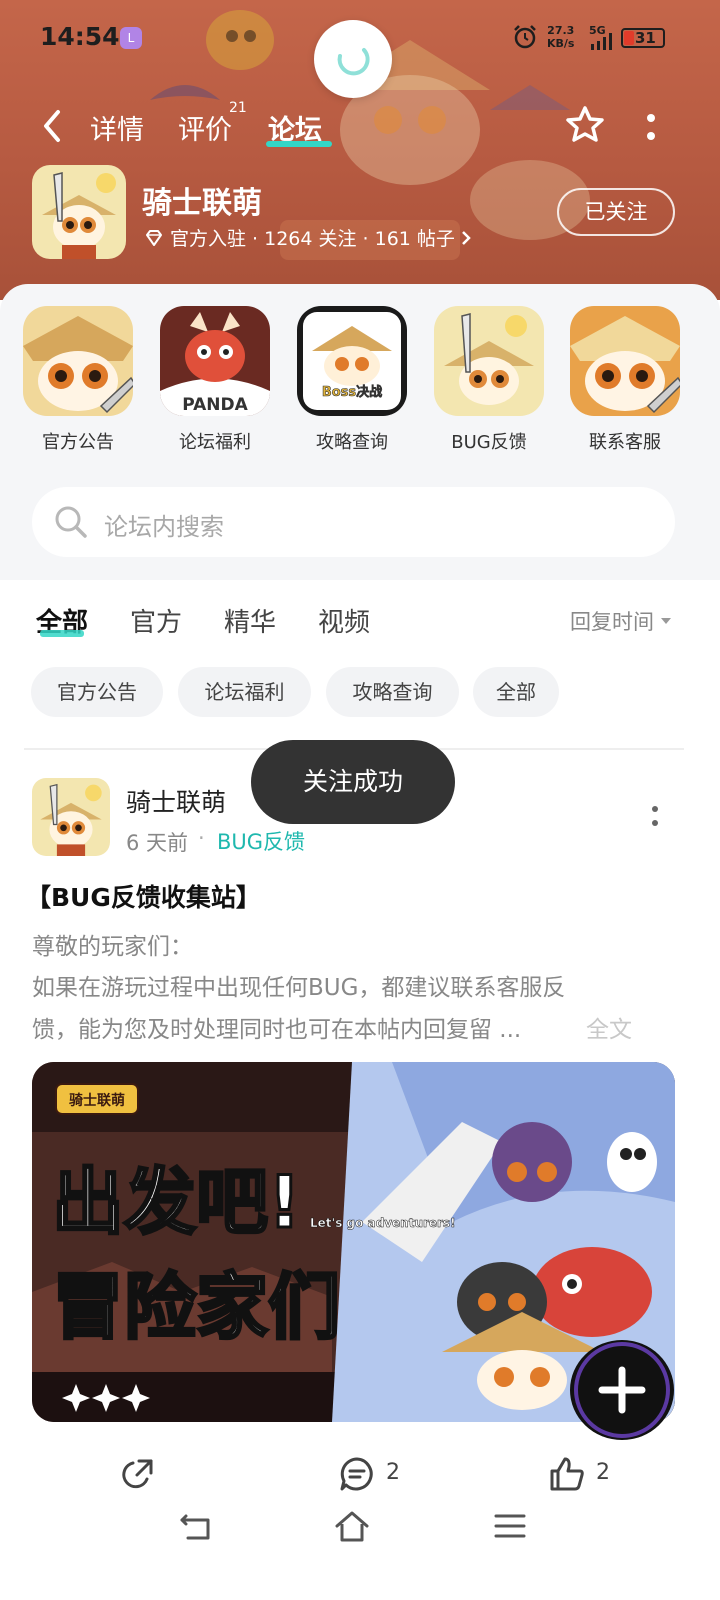 The width and height of the screenshot is (720, 1600). What do you see at coordinates (357, 1474) in the screenshot?
I see `comment-icon` at bounding box center [357, 1474].